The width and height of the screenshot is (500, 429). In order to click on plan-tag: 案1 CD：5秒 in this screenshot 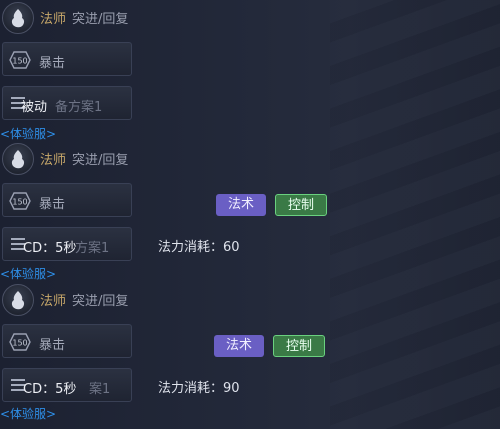, I will do `click(67, 385)`.